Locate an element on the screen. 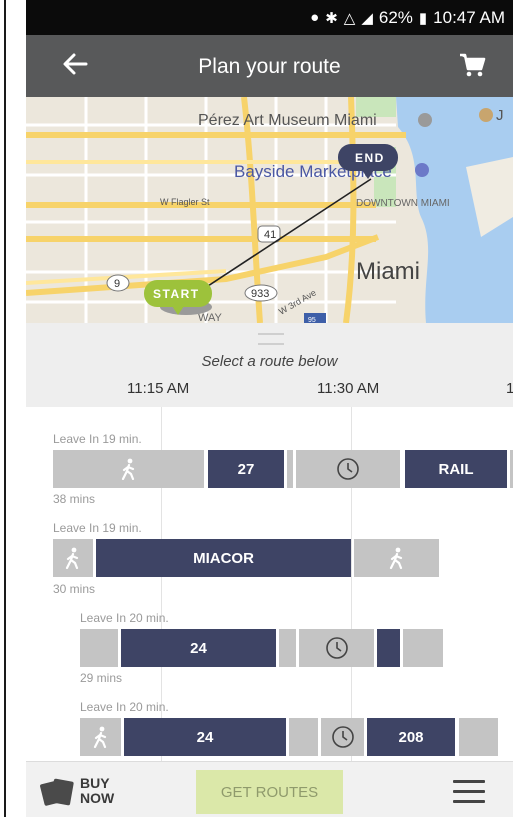 The width and height of the screenshot is (513, 817). route-4-transfer-segment is located at coordinates (303, 737).